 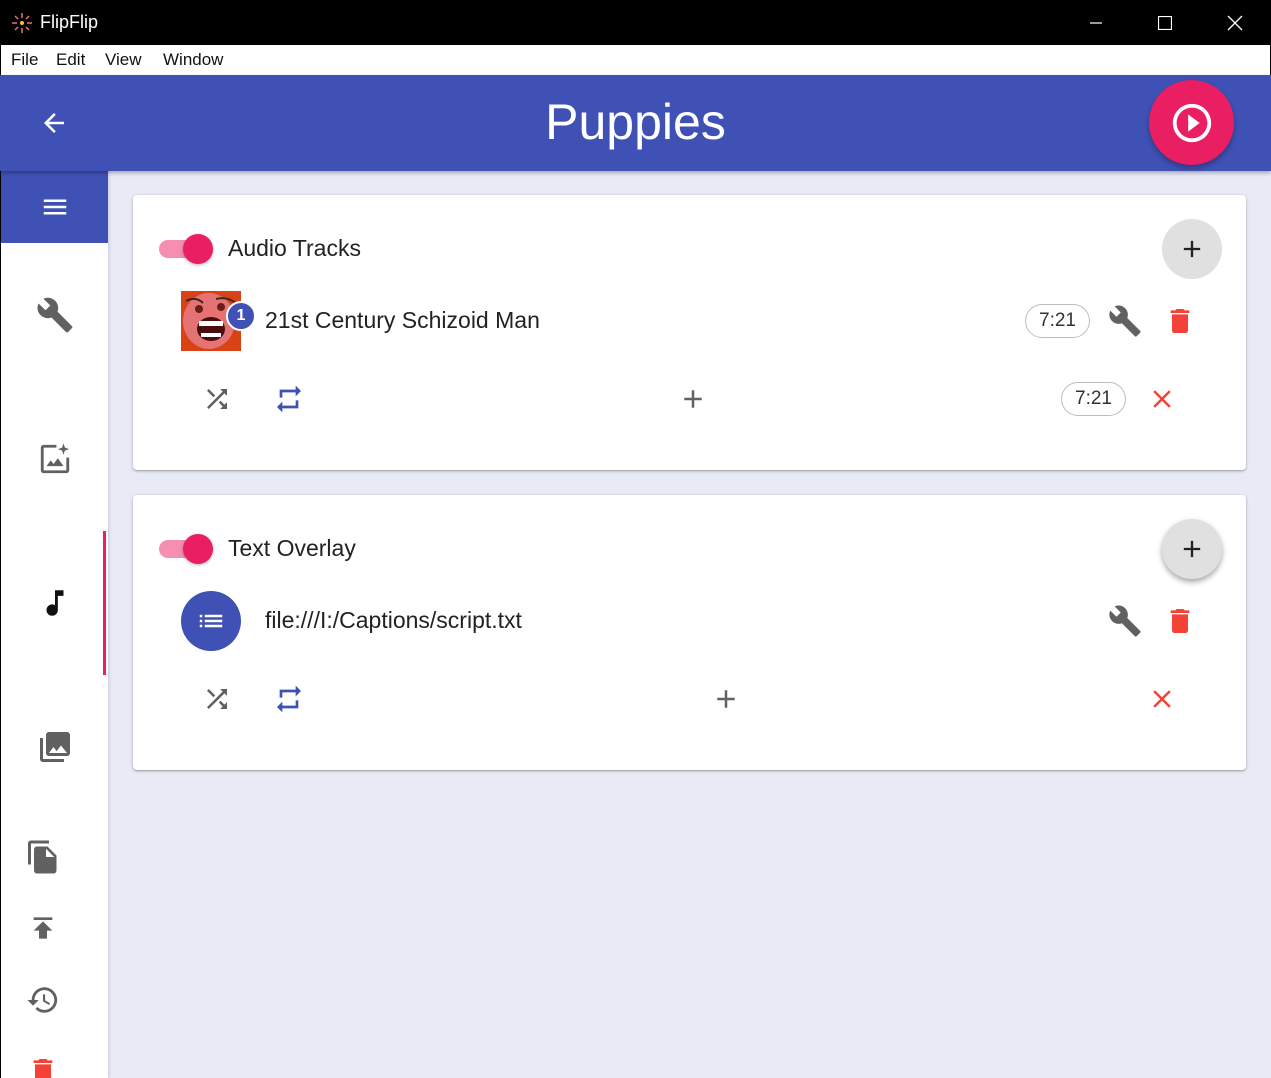 What do you see at coordinates (69, 22) in the screenshot?
I see `window-title: FlipFlip` at bounding box center [69, 22].